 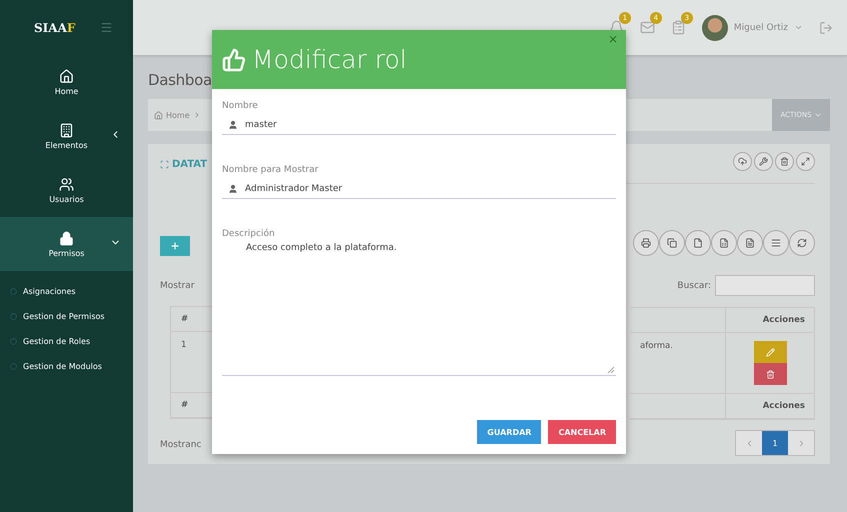 What do you see at coordinates (66, 130) in the screenshot?
I see `building-icon` at bounding box center [66, 130].